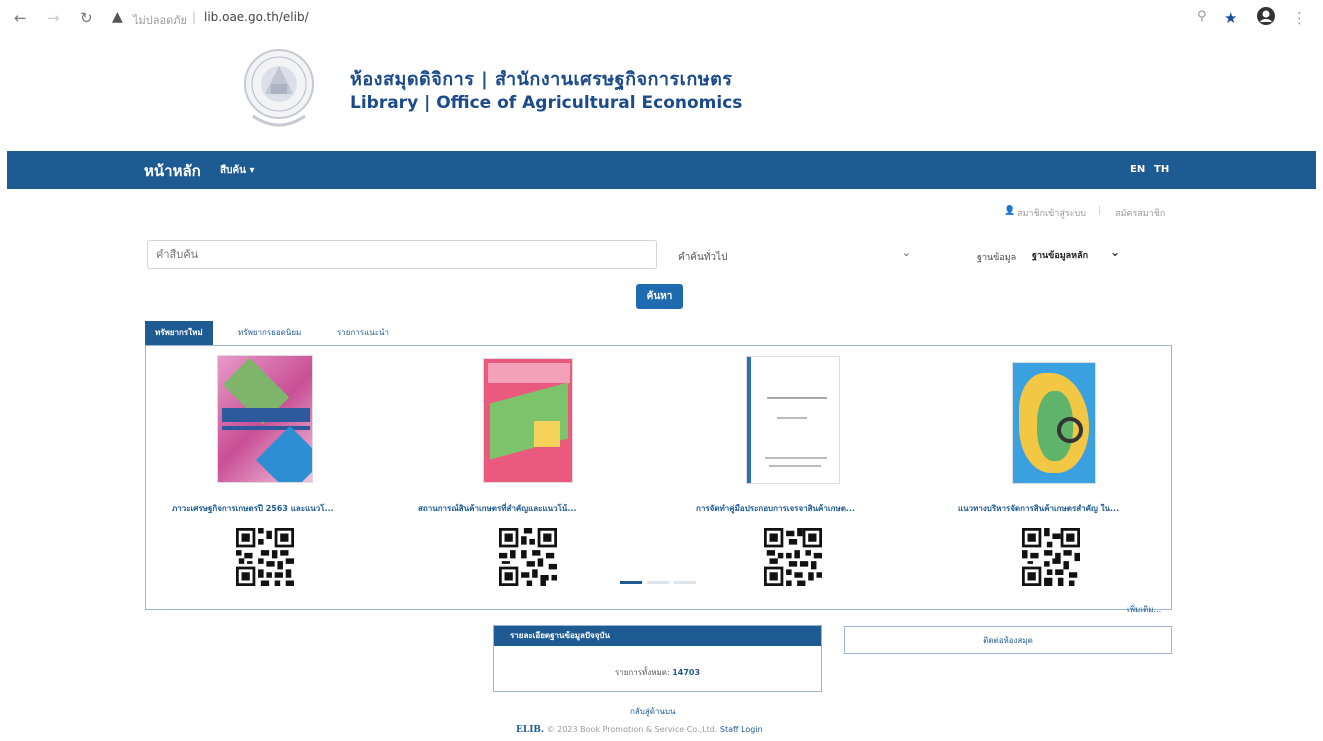 The width and height of the screenshot is (1323, 741). Describe the element at coordinates (1230, 18) in the screenshot. I see `star-icon: ★` at that location.